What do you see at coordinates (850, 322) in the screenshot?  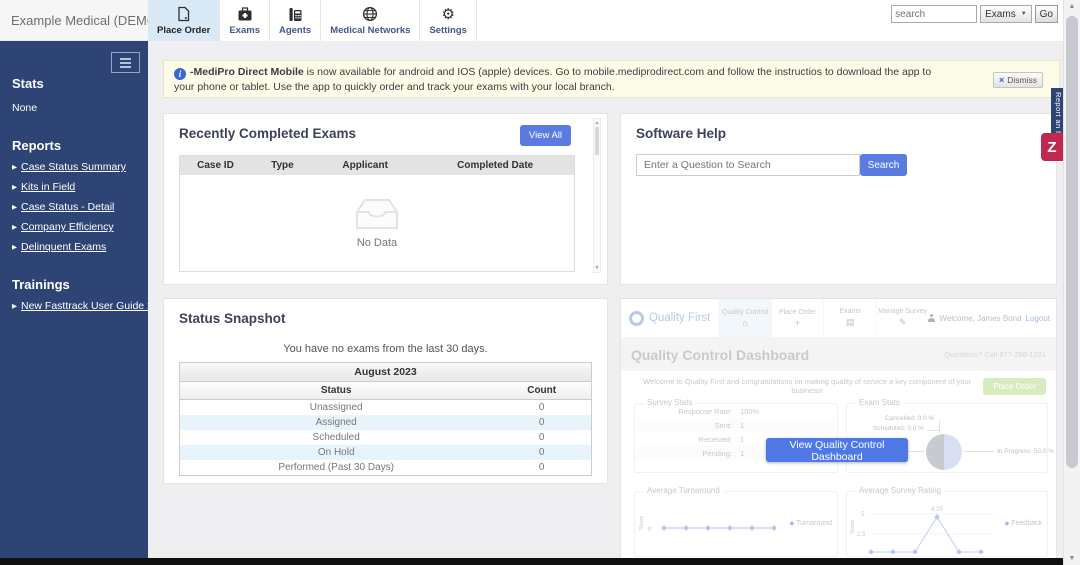 I see `list-icon: ▤` at bounding box center [850, 322].